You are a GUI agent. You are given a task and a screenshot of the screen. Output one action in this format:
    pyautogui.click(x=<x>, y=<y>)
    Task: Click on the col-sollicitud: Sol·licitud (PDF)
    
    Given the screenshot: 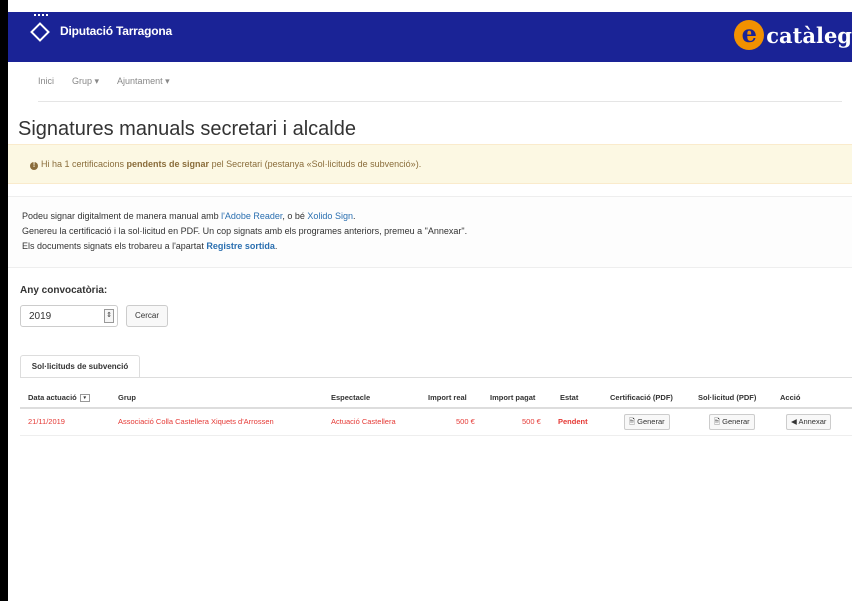 What is the action you would take?
    pyautogui.click(x=727, y=397)
    